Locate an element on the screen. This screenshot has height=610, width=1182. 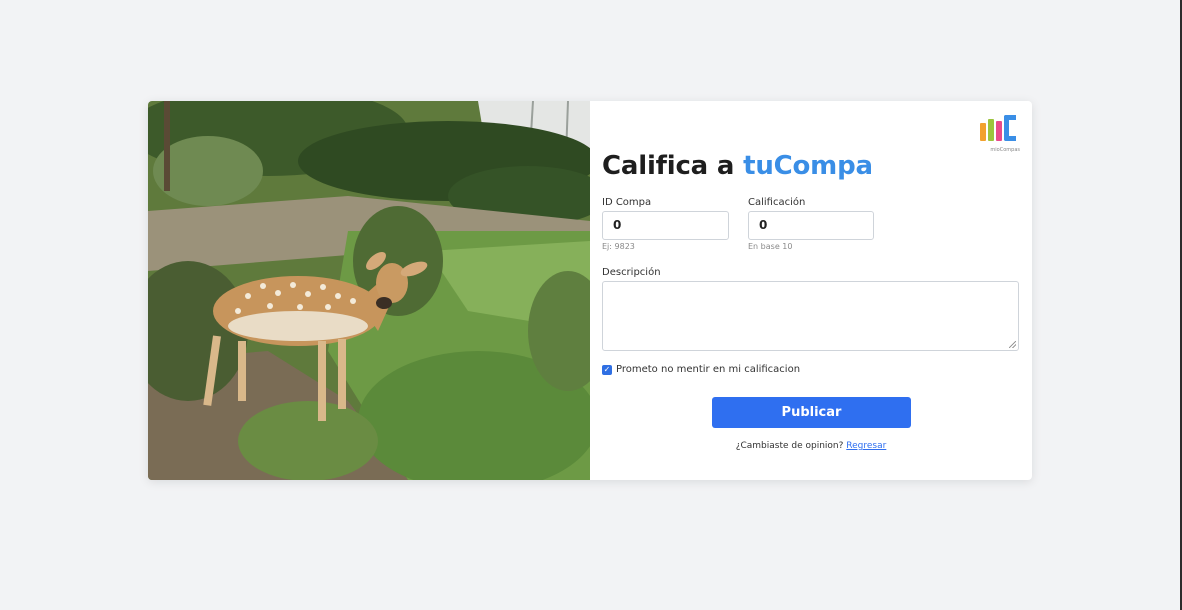
logo-c is located at coordinates (1010, 128).